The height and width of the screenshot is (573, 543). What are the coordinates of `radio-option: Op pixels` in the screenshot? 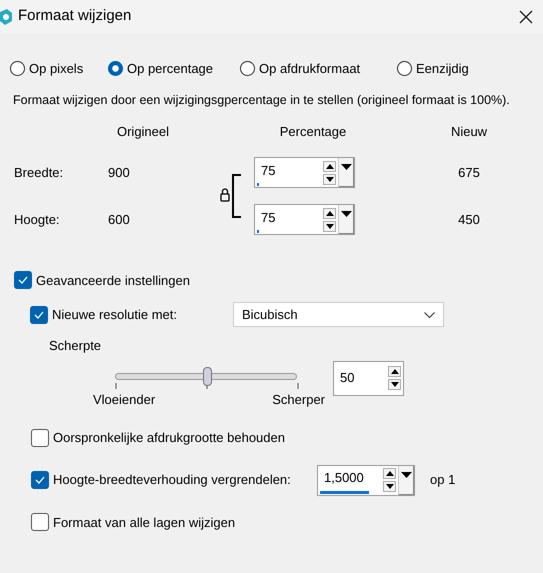 It's located at (47, 68).